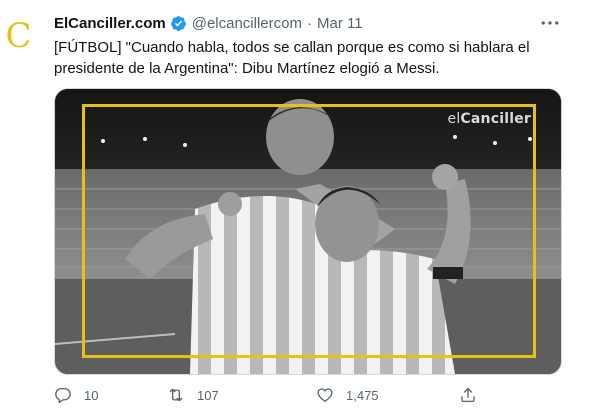 This screenshot has width=605, height=418. Describe the element at coordinates (307, 395) in the screenshot. I see `tweet-actions: 10 107 1,475` at that location.